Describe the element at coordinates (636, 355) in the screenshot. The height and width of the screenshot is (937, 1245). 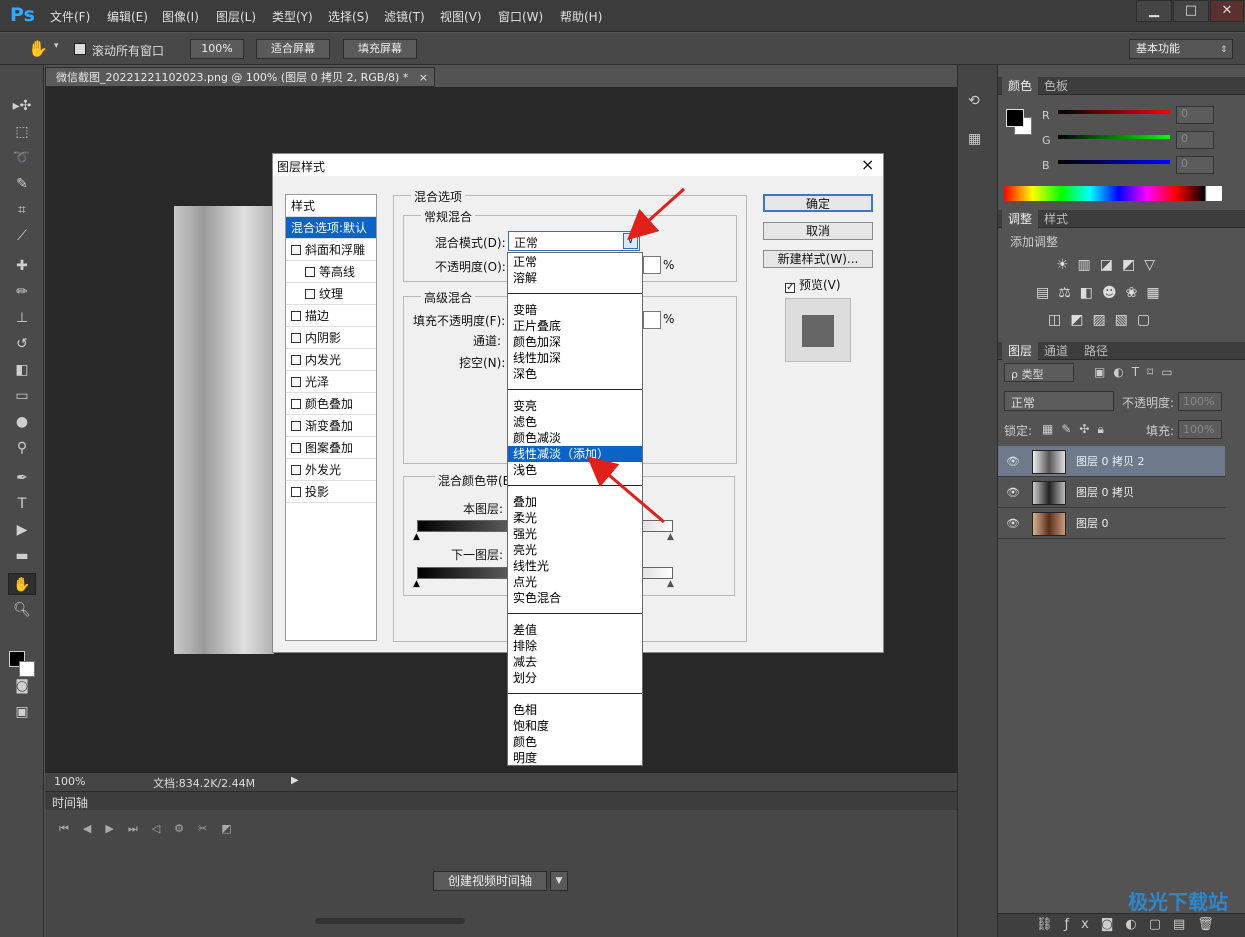
I see `annotation-arrows` at that location.